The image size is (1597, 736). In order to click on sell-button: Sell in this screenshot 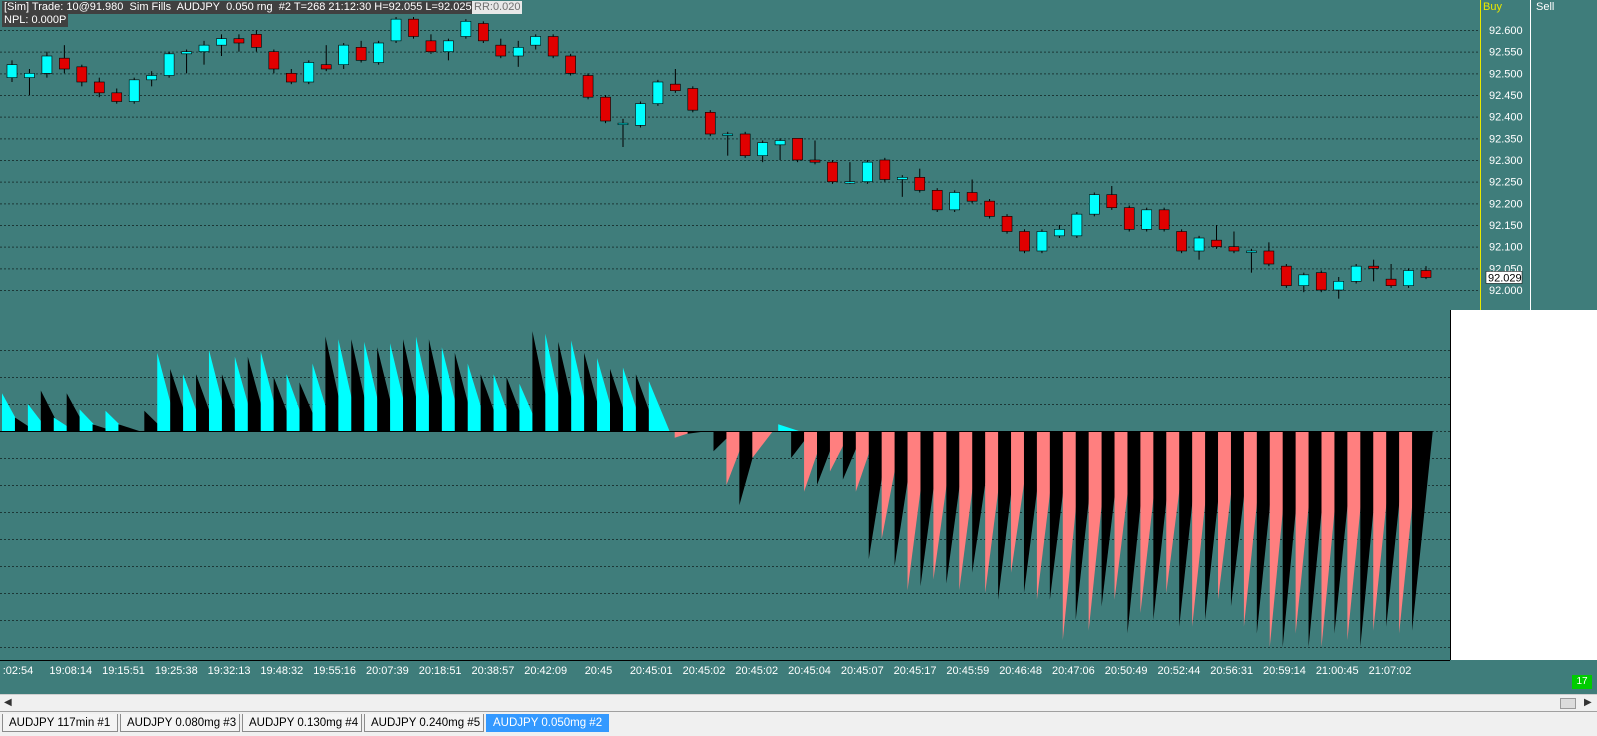, I will do `click(1545, 7)`.